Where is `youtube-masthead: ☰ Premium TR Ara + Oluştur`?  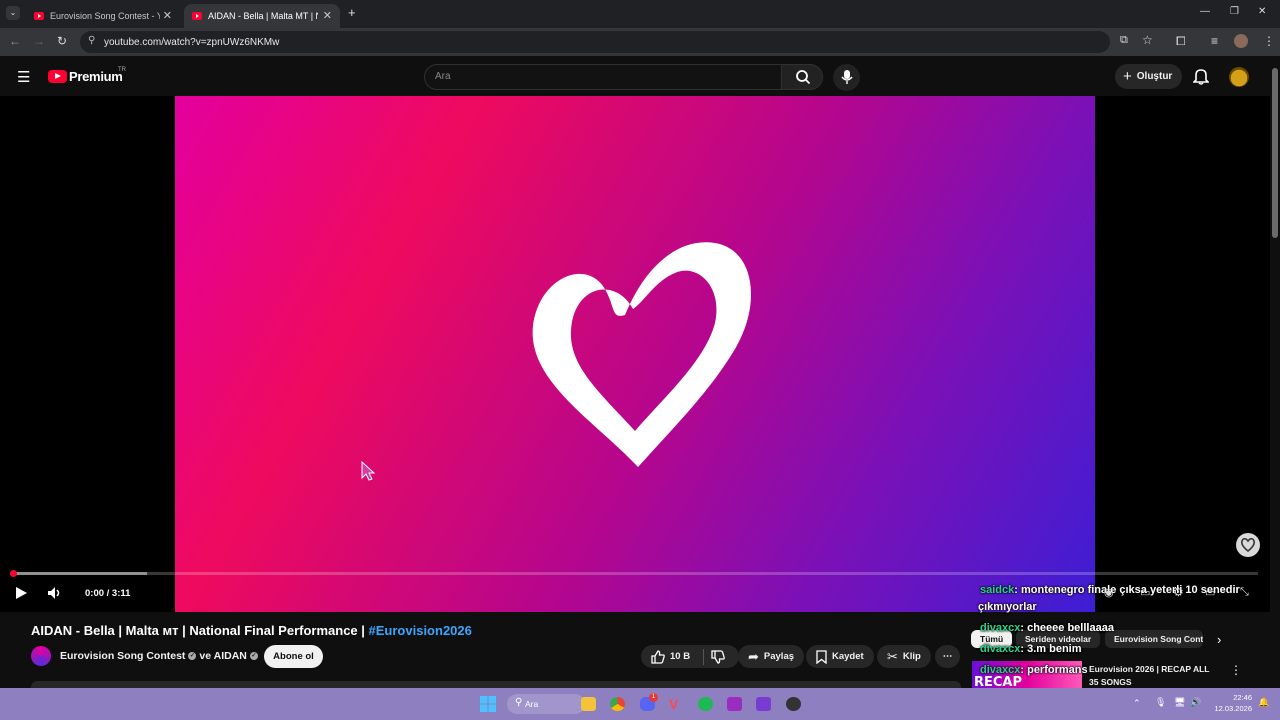
youtube-masthead: ☰ Premium TR Ara + Oluştur is located at coordinates (635, 76).